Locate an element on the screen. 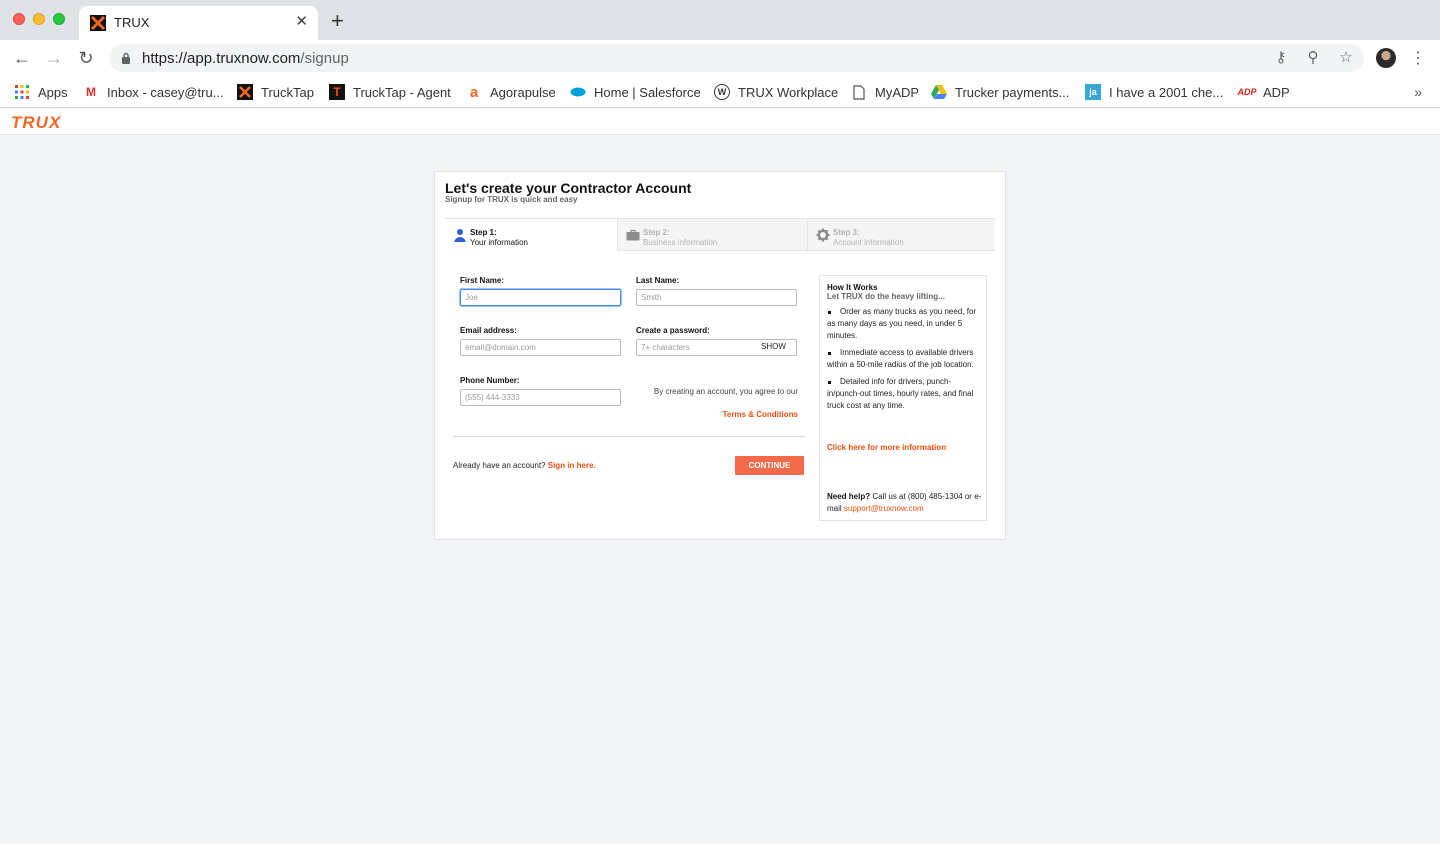 The height and width of the screenshot is (844, 1440). bookmark-label: Agorapulse is located at coordinates (523, 92).